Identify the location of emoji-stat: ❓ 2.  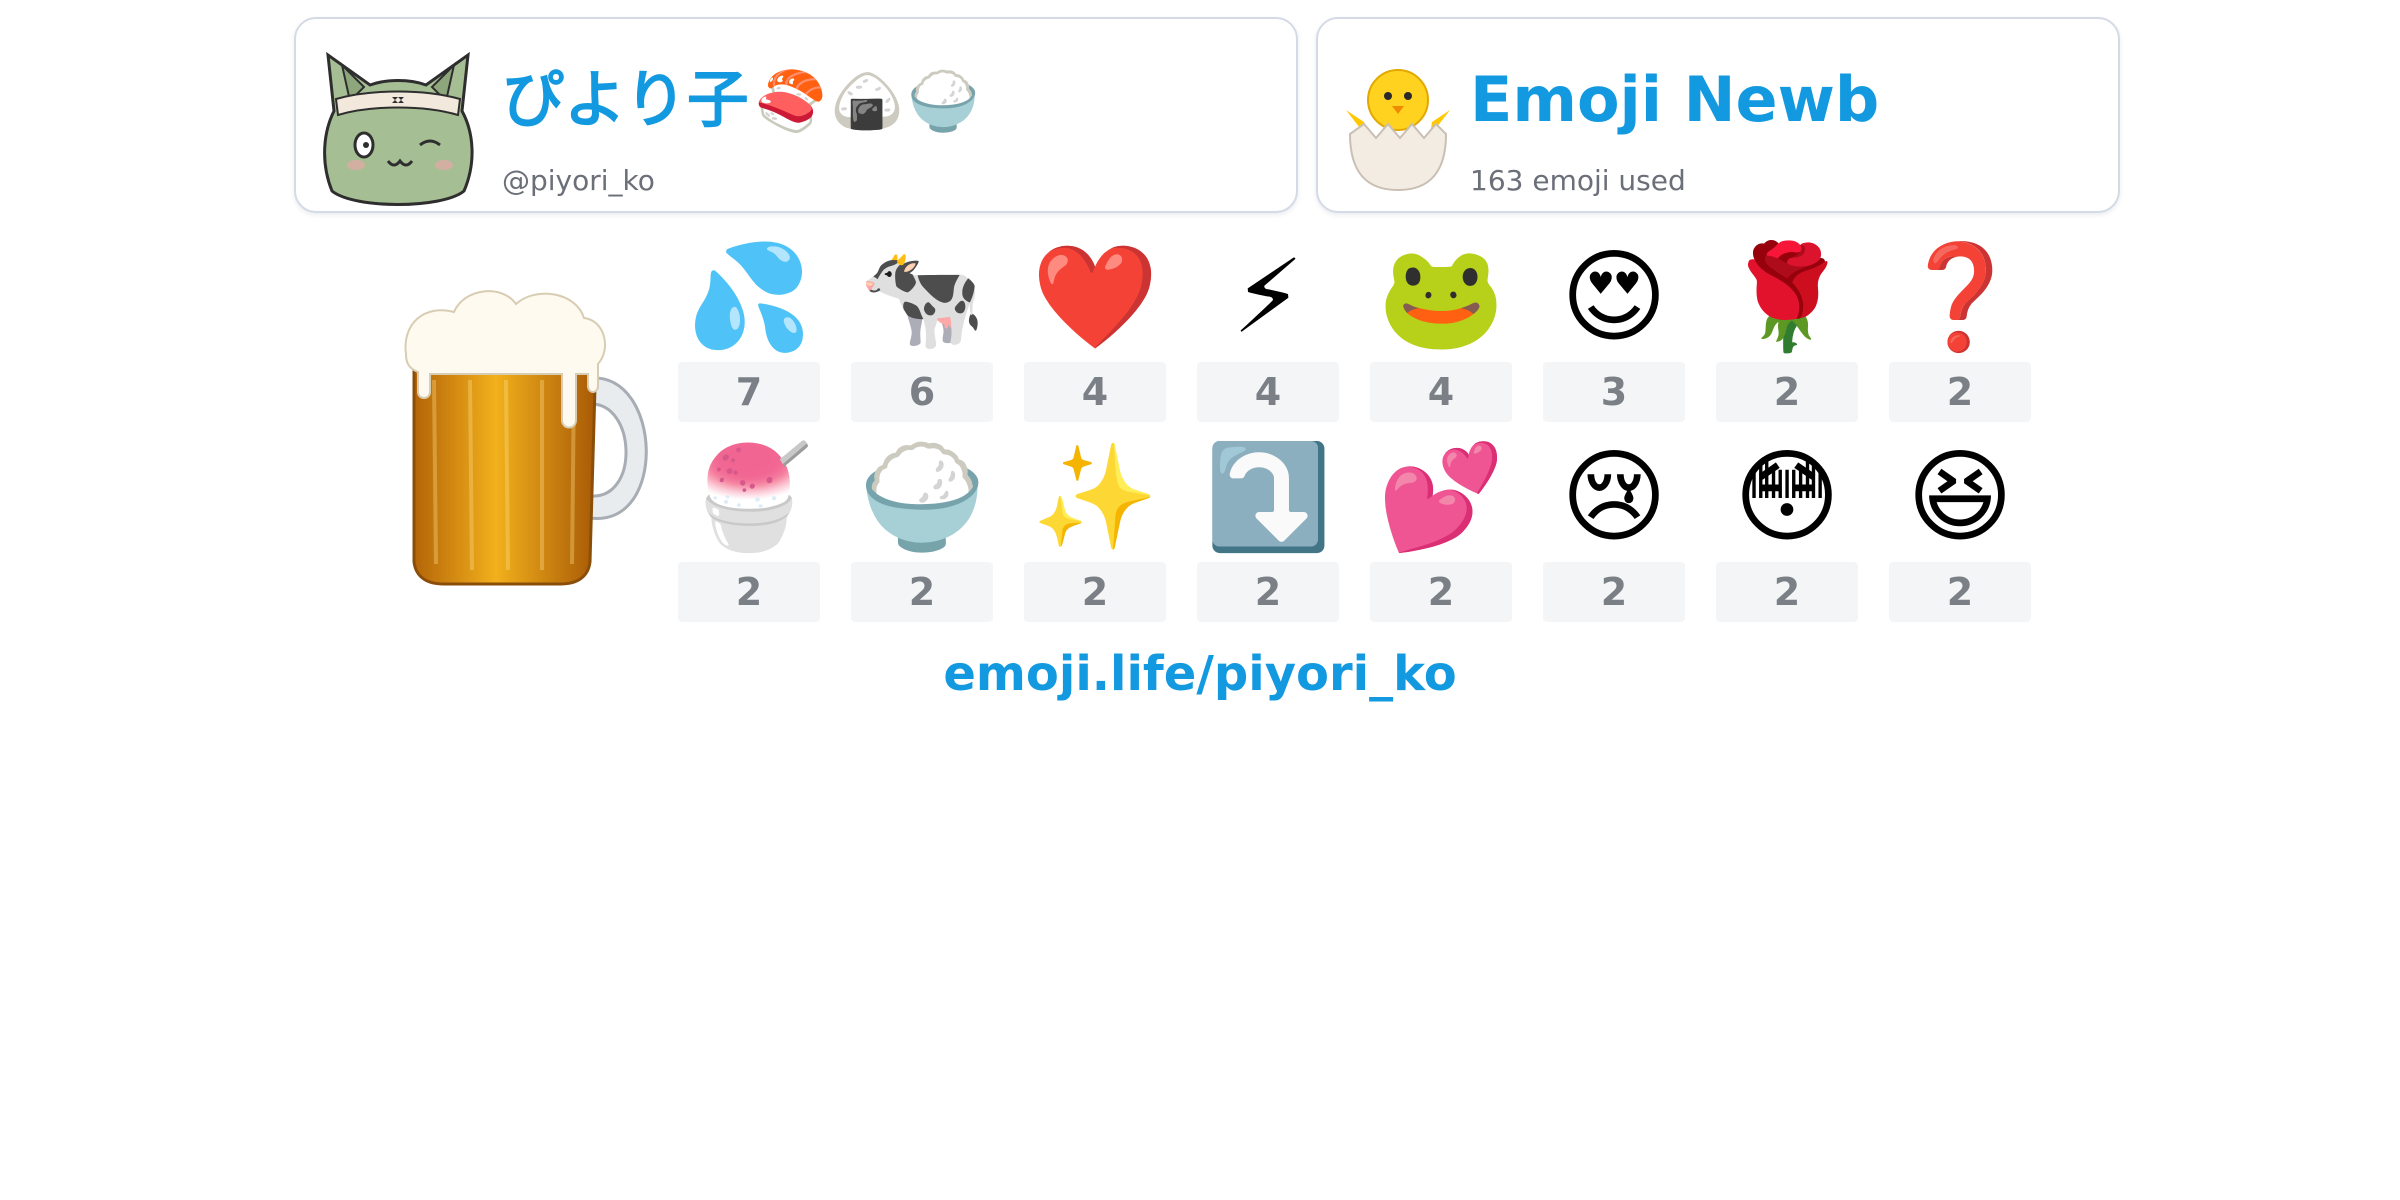
(1960, 331).